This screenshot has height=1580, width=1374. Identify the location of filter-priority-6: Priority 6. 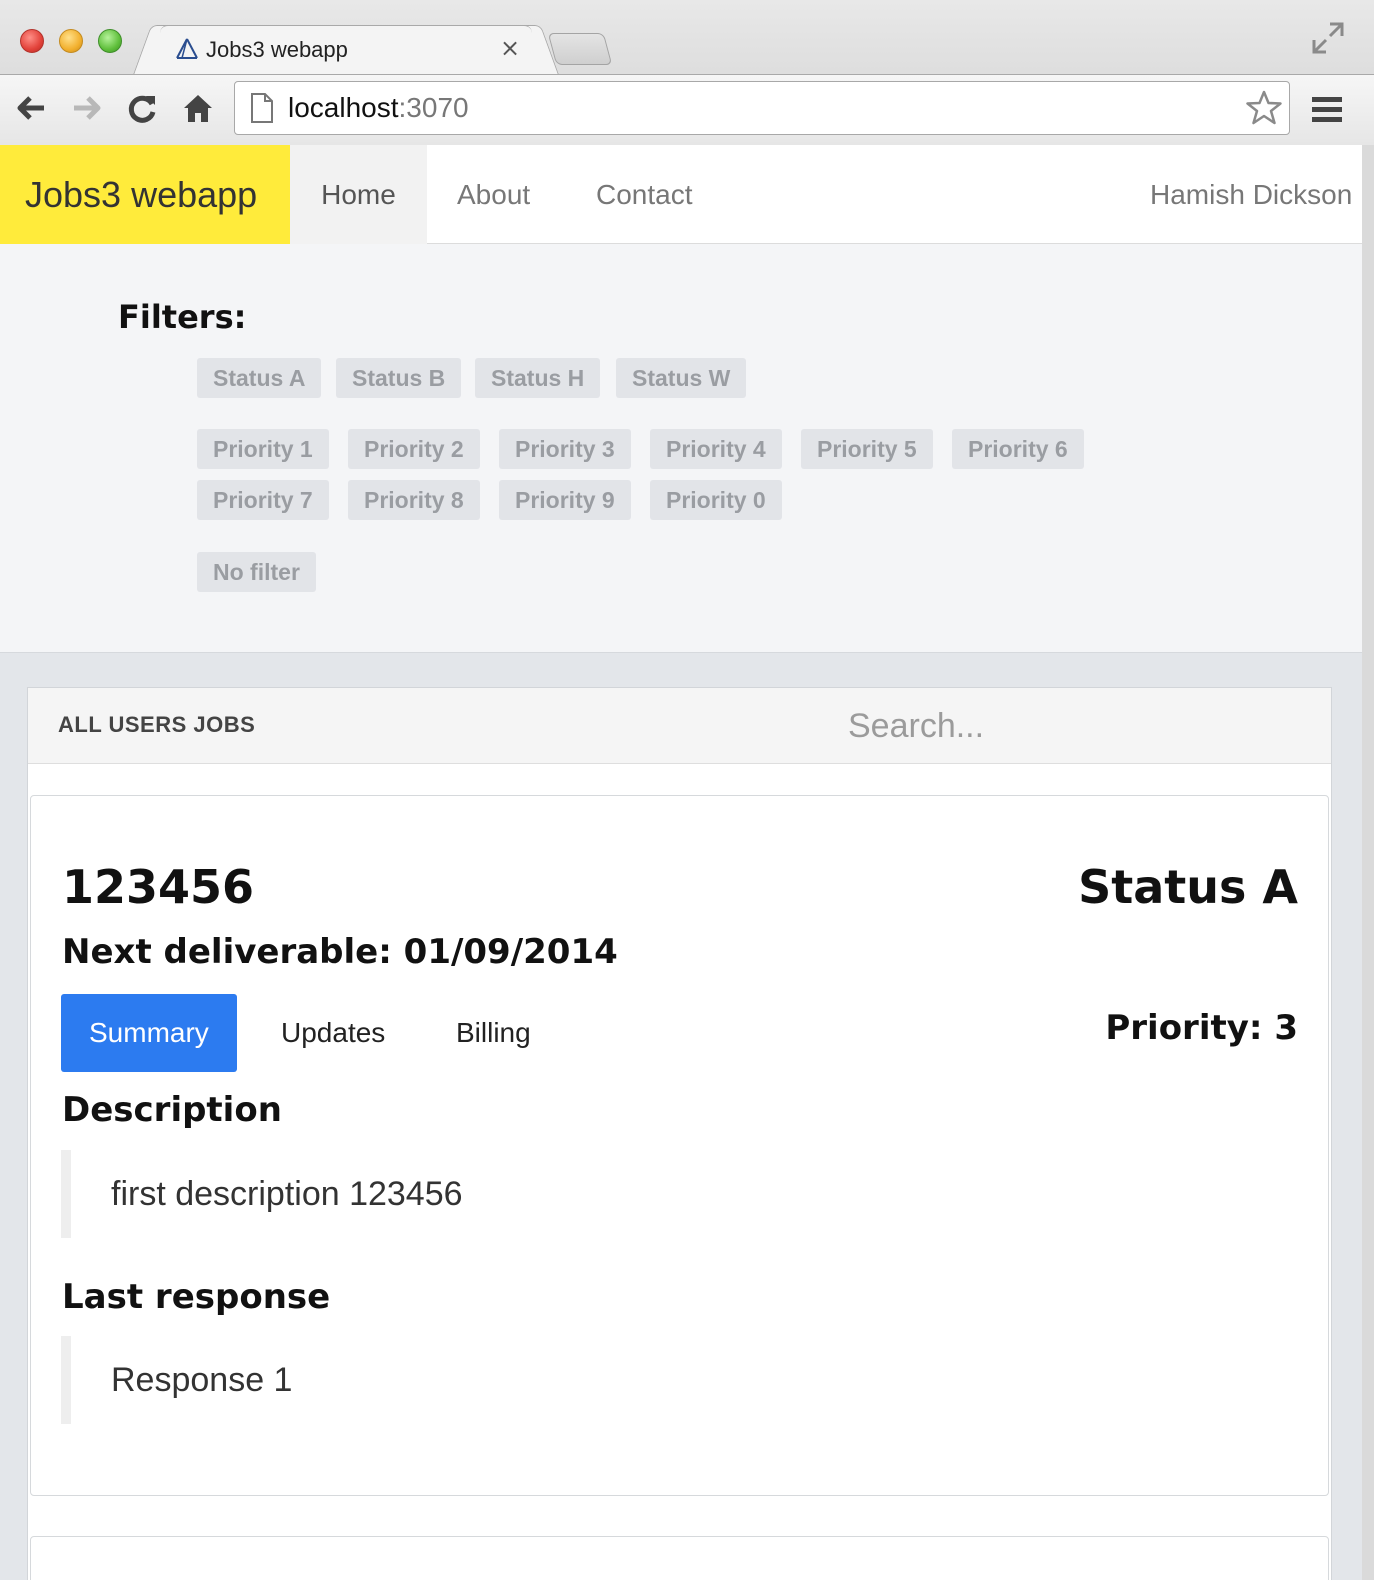
(1018, 449).